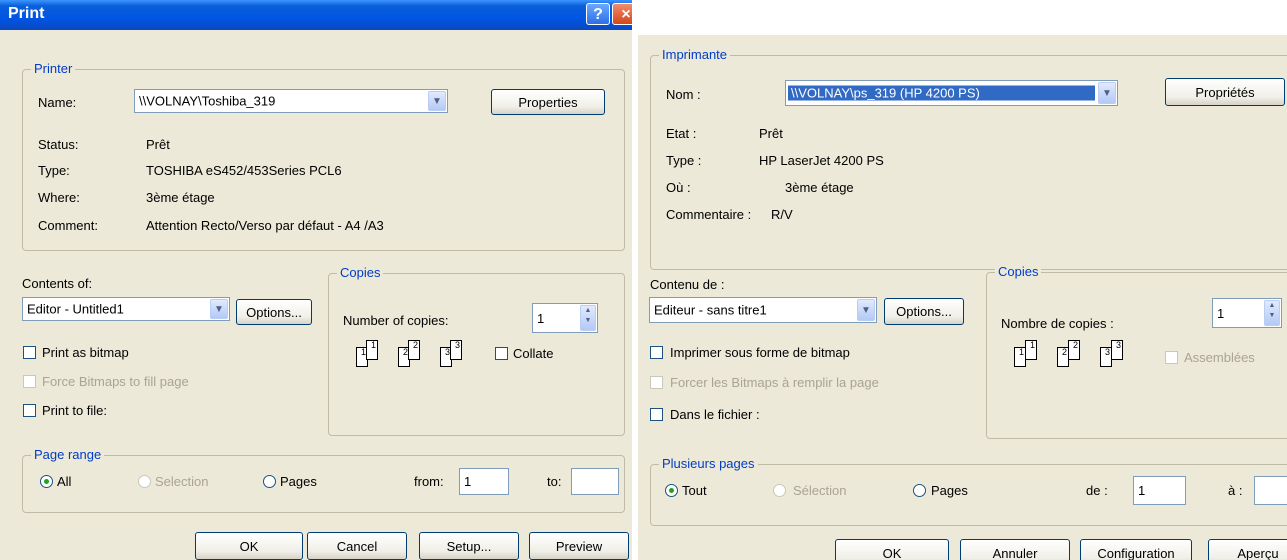 The image size is (1287, 560). Describe the element at coordinates (1097, 490) in the screenshot. I see `from-label: de :` at that location.